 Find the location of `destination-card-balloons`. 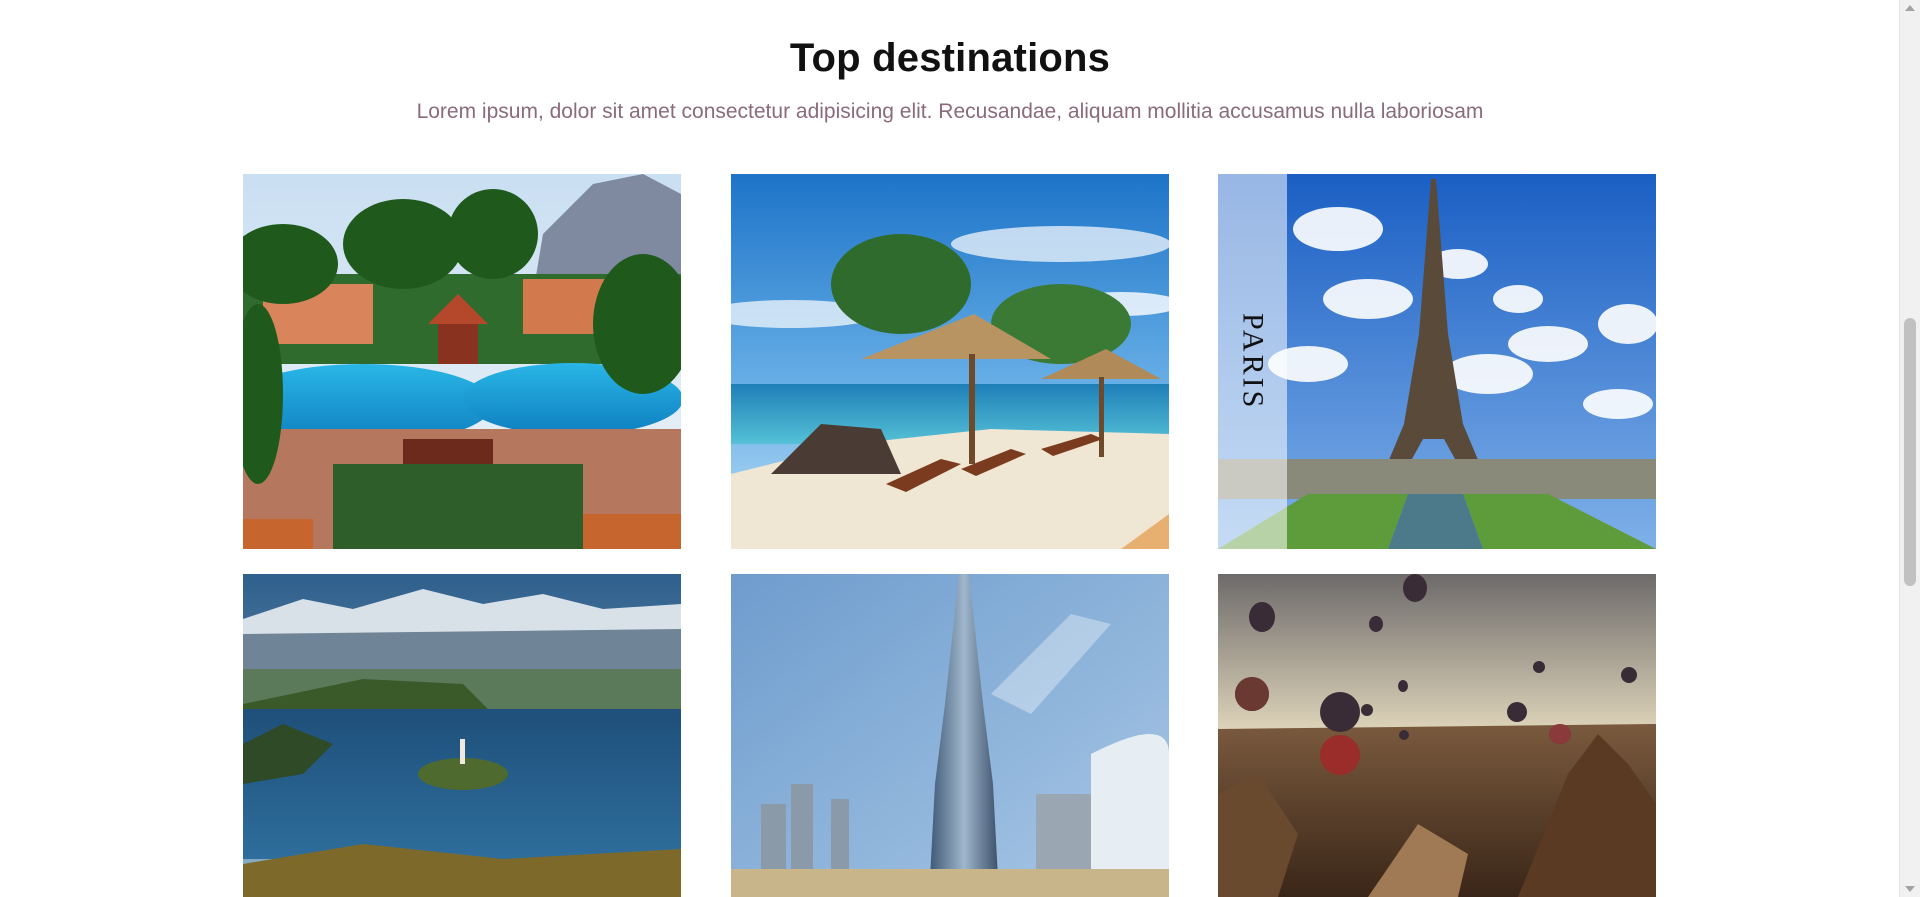

destination-card-balloons is located at coordinates (1437, 735).